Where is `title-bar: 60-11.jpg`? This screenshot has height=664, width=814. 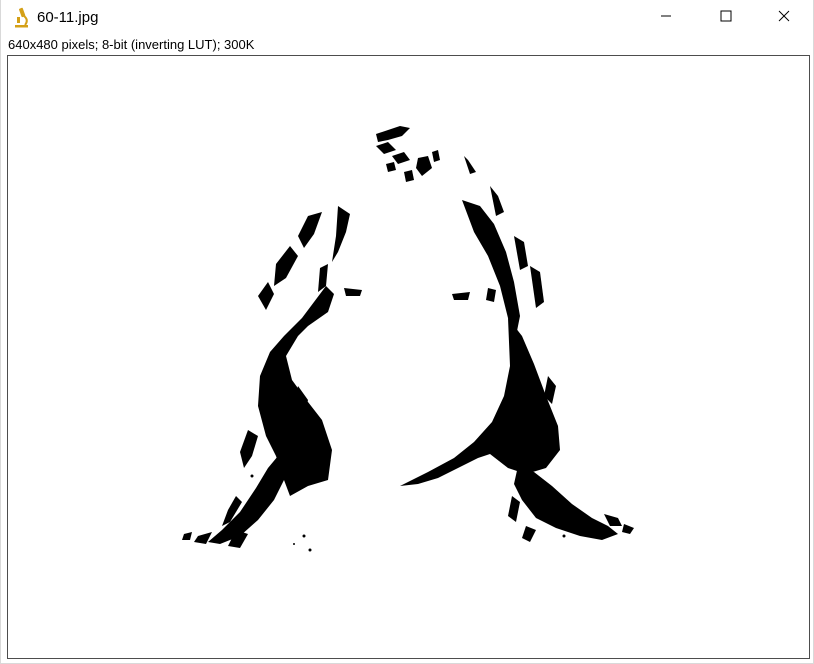
title-bar: 60-11.jpg is located at coordinates (407, 18).